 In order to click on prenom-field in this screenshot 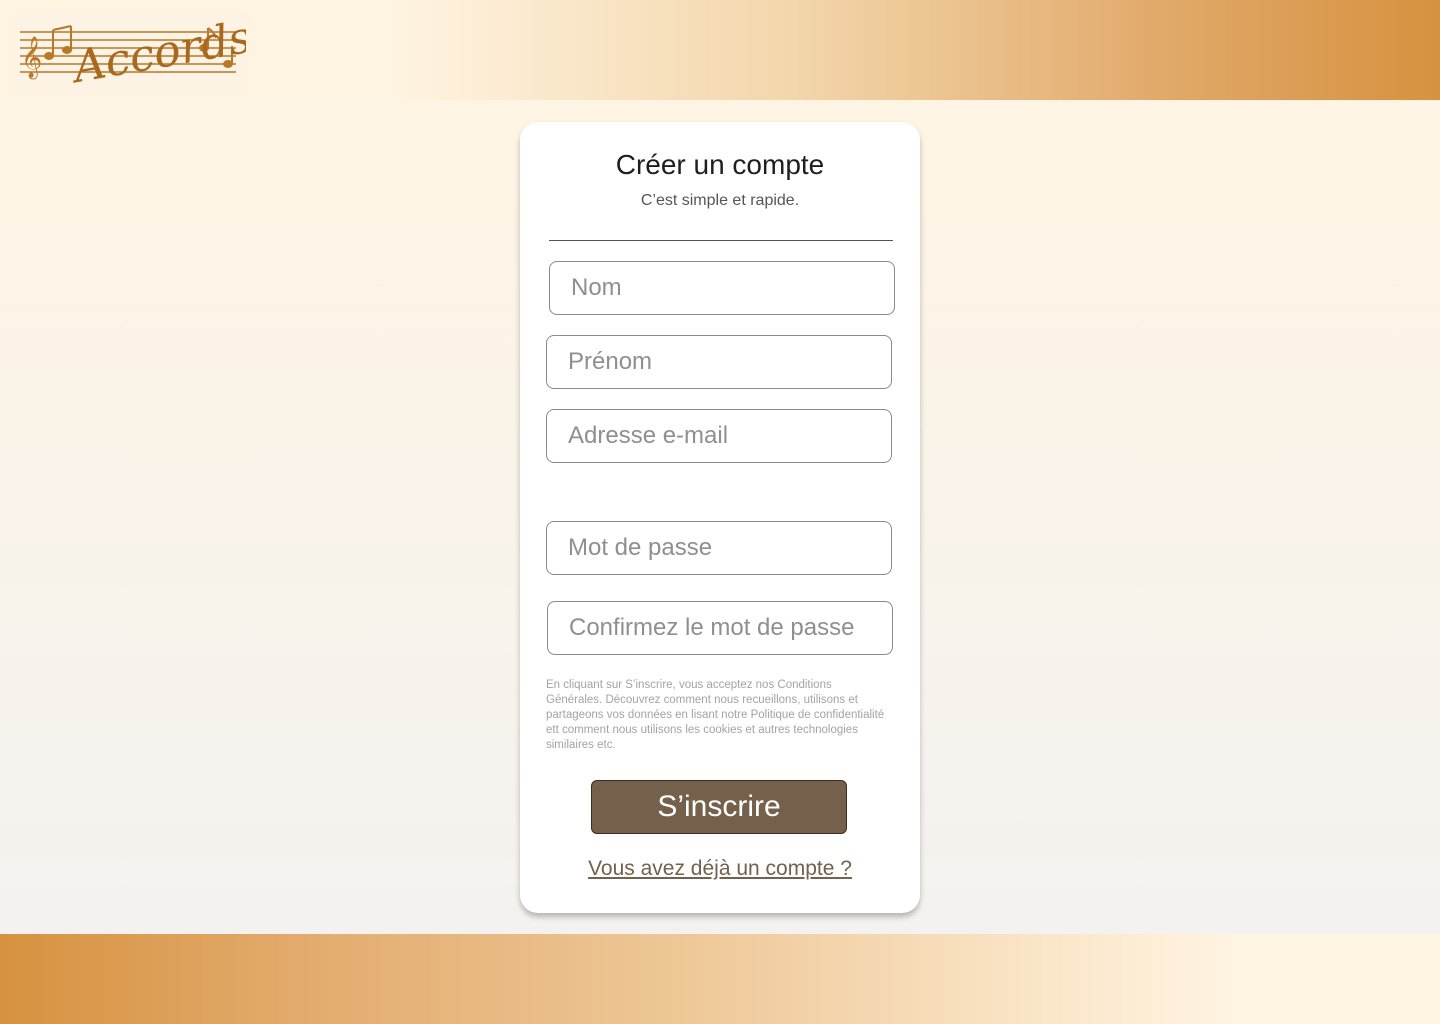, I will do `click(719, 362)`.